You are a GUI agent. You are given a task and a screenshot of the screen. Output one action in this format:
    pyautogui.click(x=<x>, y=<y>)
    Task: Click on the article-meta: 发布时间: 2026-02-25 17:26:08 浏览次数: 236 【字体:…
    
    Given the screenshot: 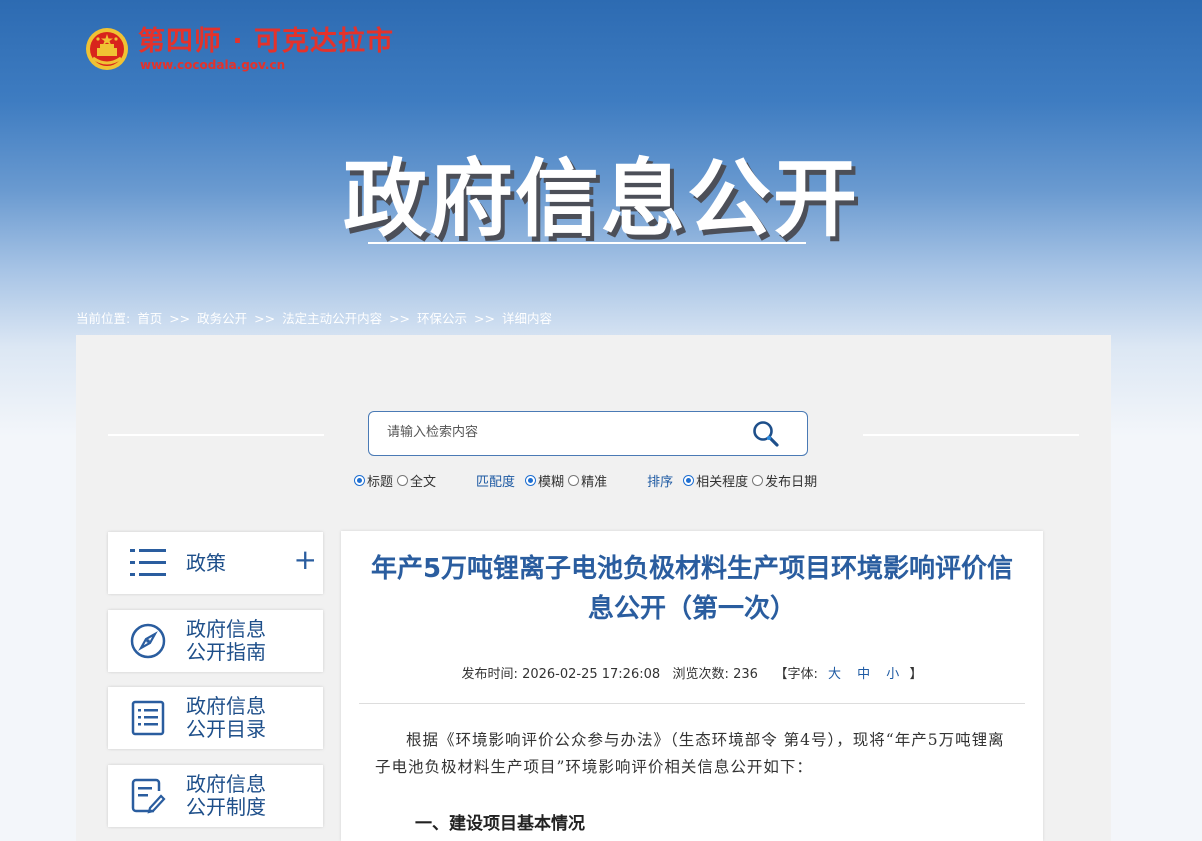 What is the action you would take?
    pyautogui.click(x=692, y=672)
    